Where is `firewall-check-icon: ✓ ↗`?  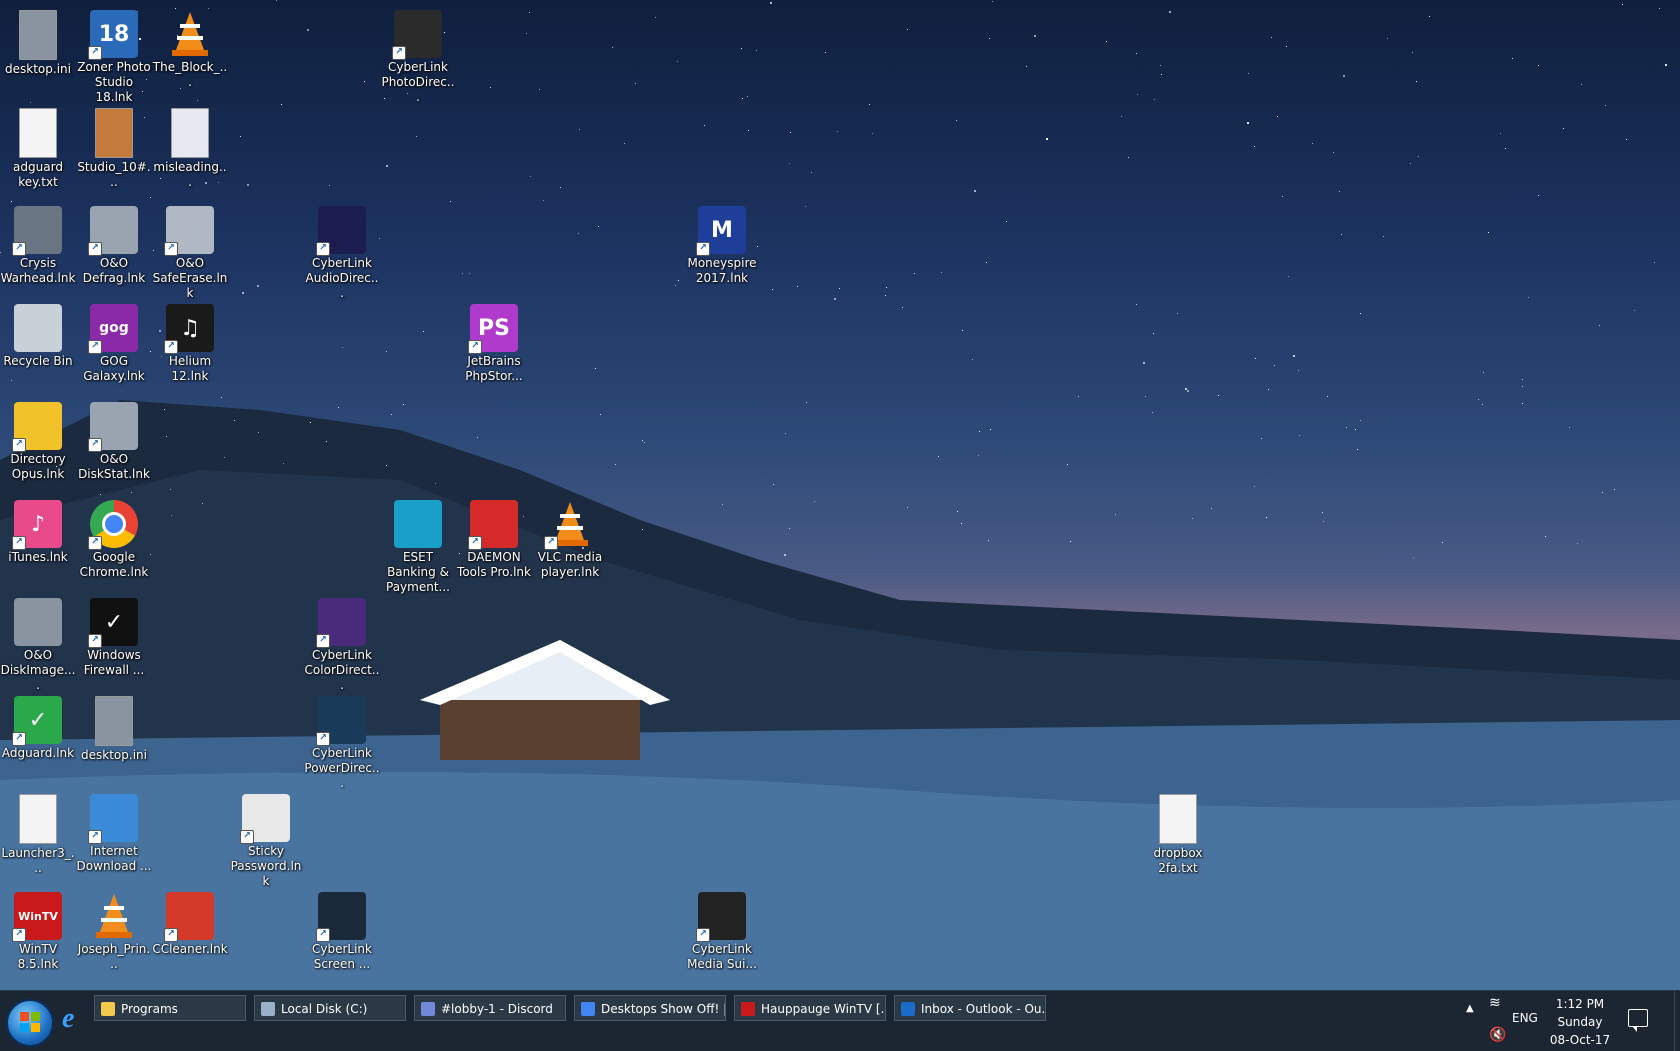
firewall-check-icon: ✓ ↗ is located at coordinates (113, 623).